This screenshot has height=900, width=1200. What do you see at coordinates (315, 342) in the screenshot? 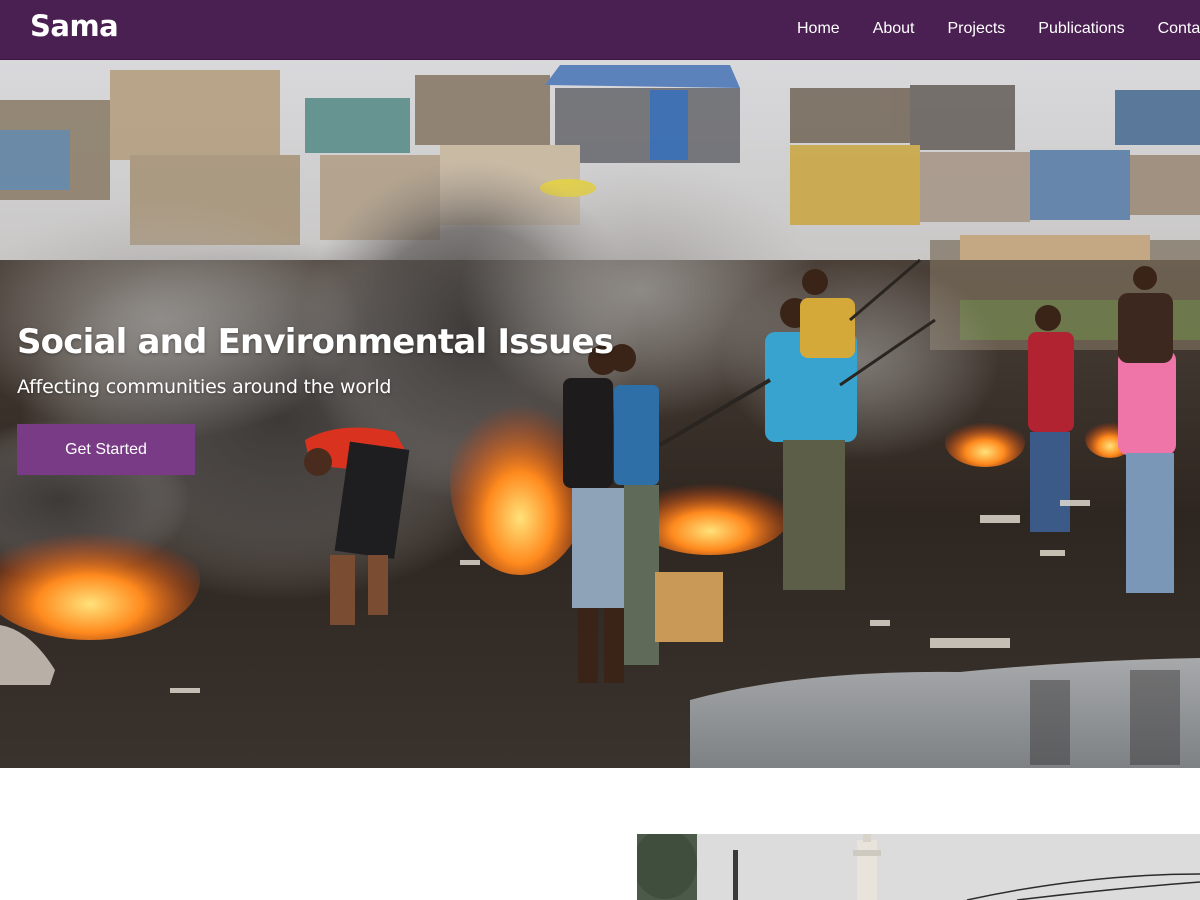
I see `hero-title: Social and Environmental Issues` at bounding box center [315, 342].